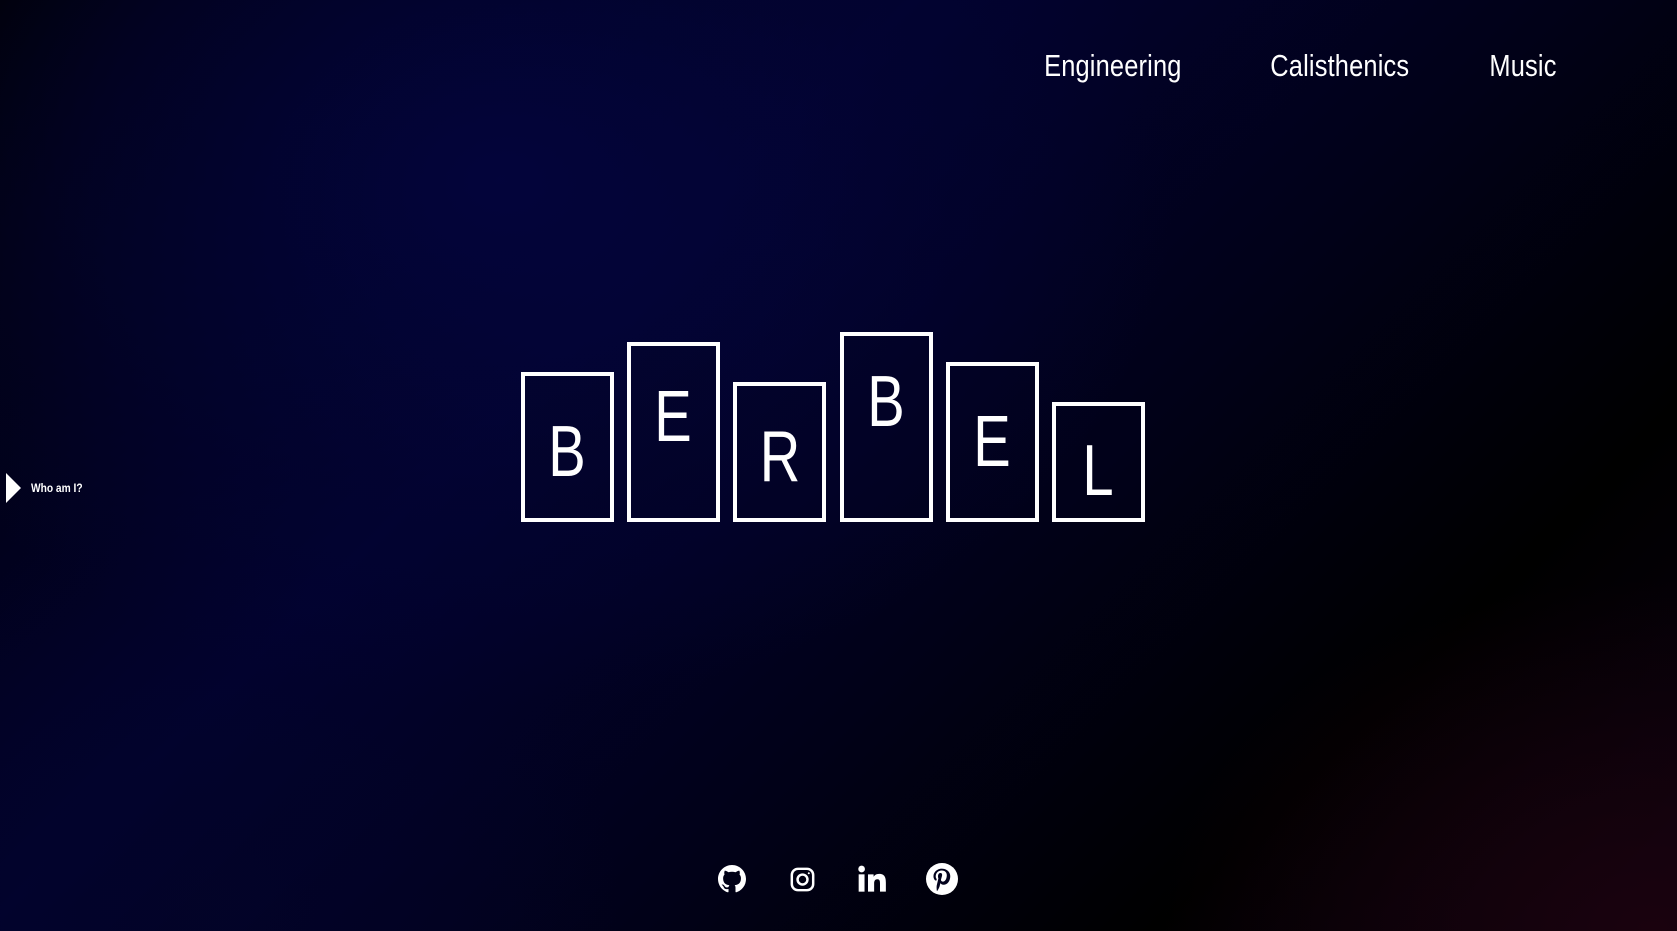 This screenshot has width=1677, height=931. Describe the element at coordinates (1112, 66) in the screenshot. I see `nav-link-engineering: Engineering` at that location.